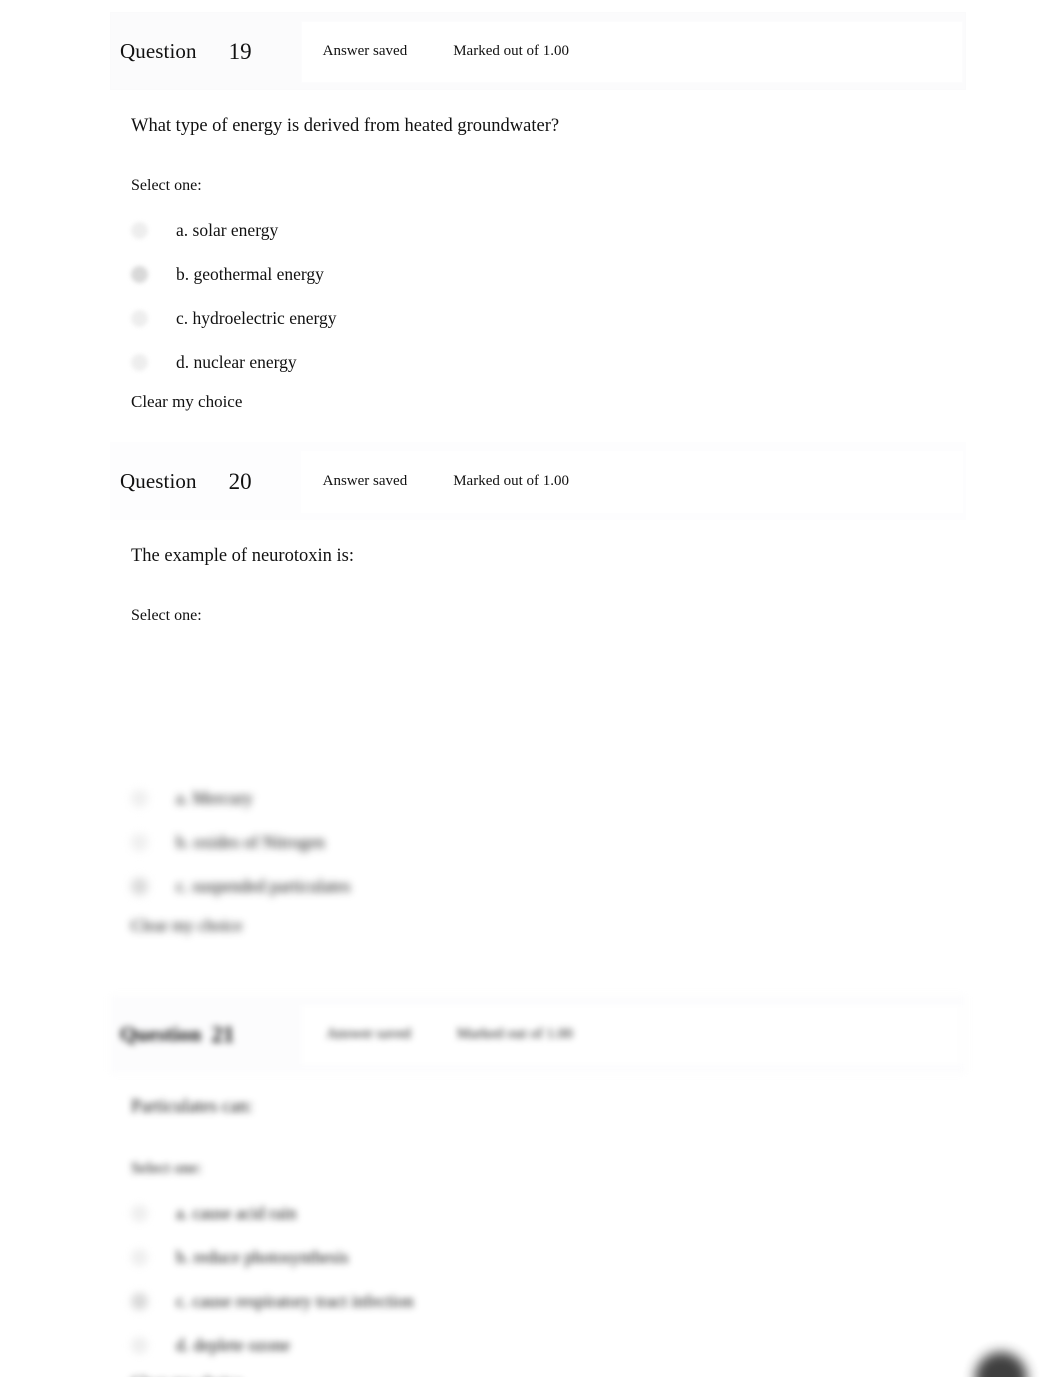 The width and height of the screenshot is (1062, 1377). What do you see at coordinates (139, 1302) in the screenshot?
I see `radio-icon-21-c` at bounding box center [139, 1302].